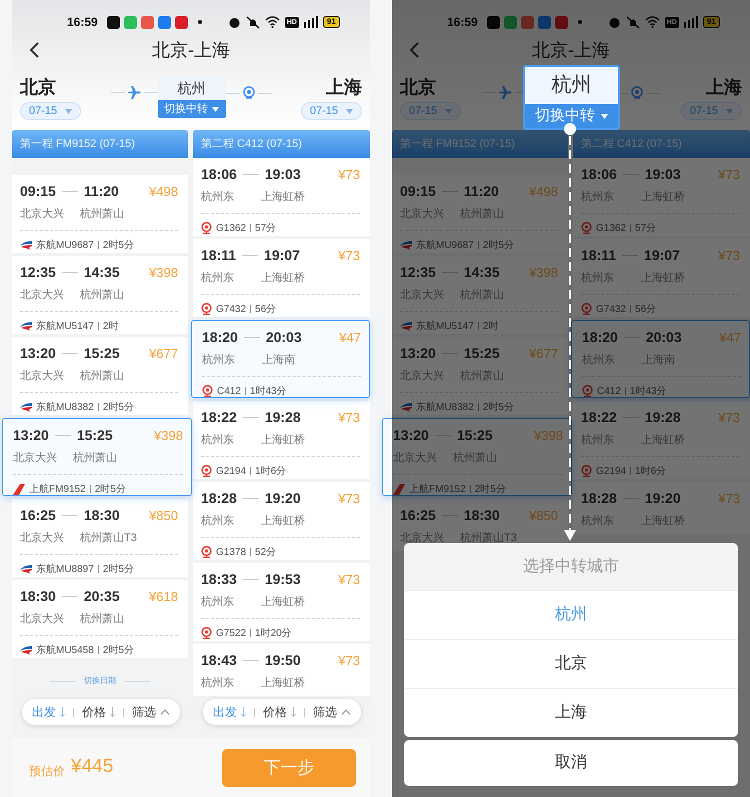 This screenshot has width=750, height=797. I want to click on departure-time: 18:11, so click(218, 255).